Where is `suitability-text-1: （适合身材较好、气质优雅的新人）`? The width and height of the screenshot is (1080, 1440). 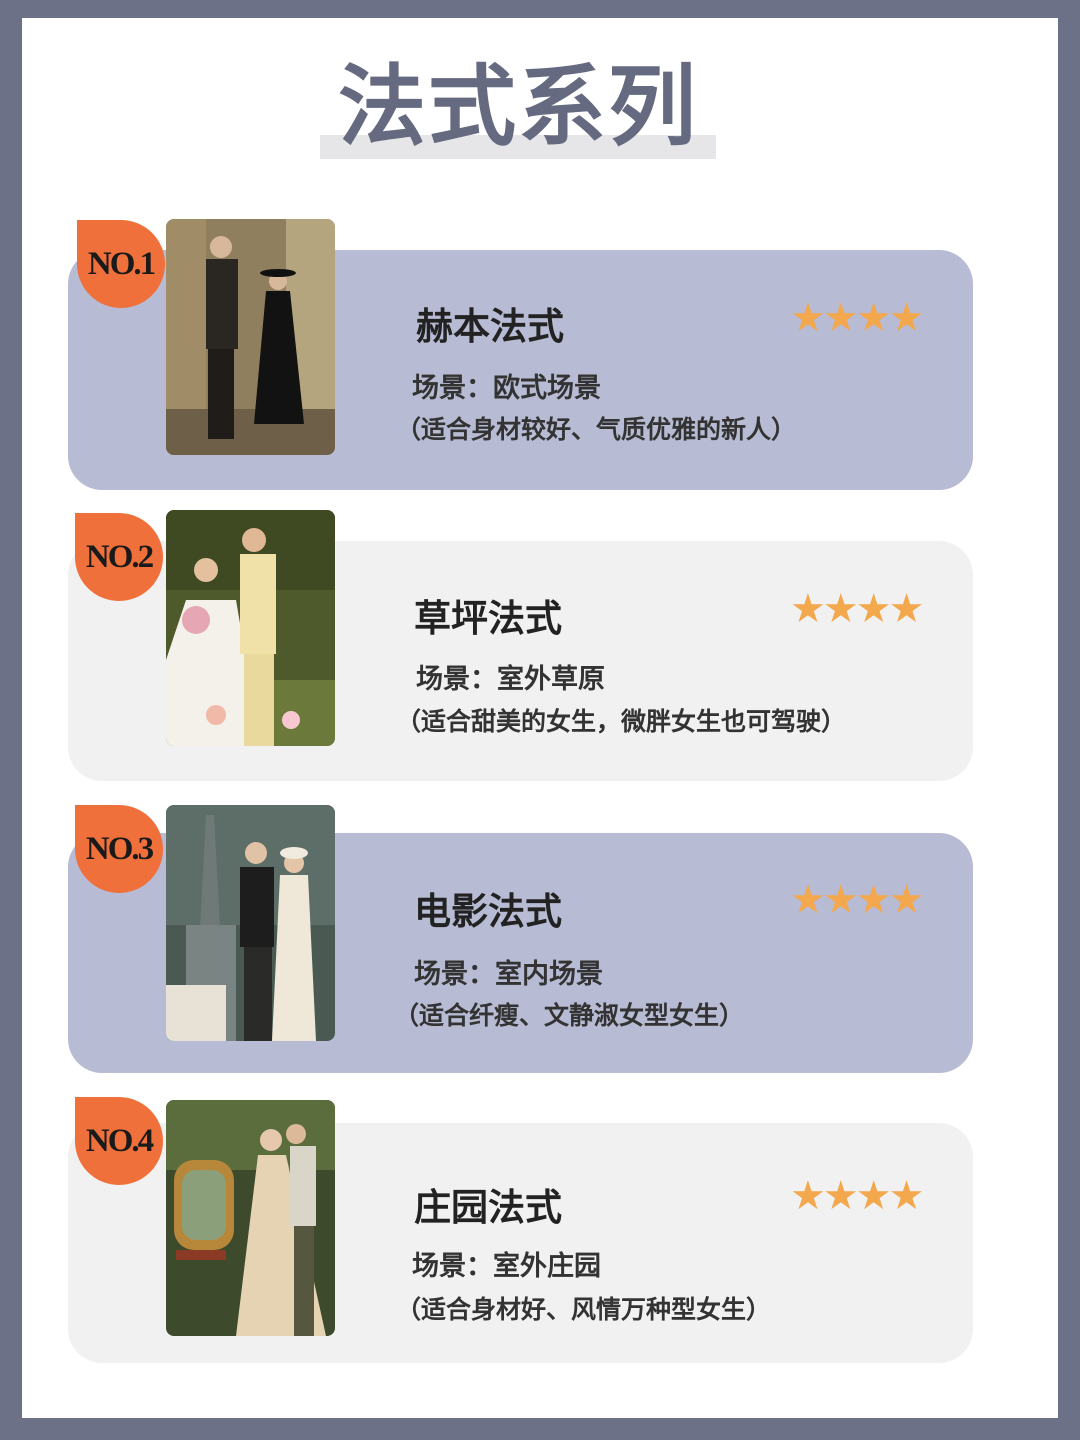
suitability-text-1: （适合身材较好、气质优雅的新人） is located at coordinates (596, 429).